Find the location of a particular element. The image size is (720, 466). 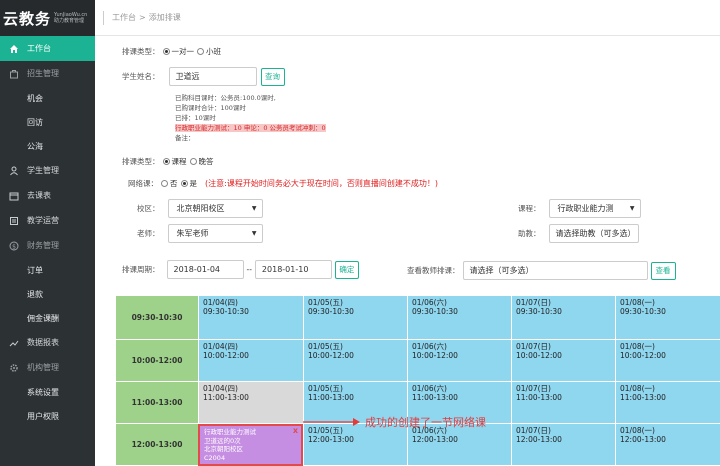

sidebar-item-organization: 机构管理 is located at coordinates (47, 367).